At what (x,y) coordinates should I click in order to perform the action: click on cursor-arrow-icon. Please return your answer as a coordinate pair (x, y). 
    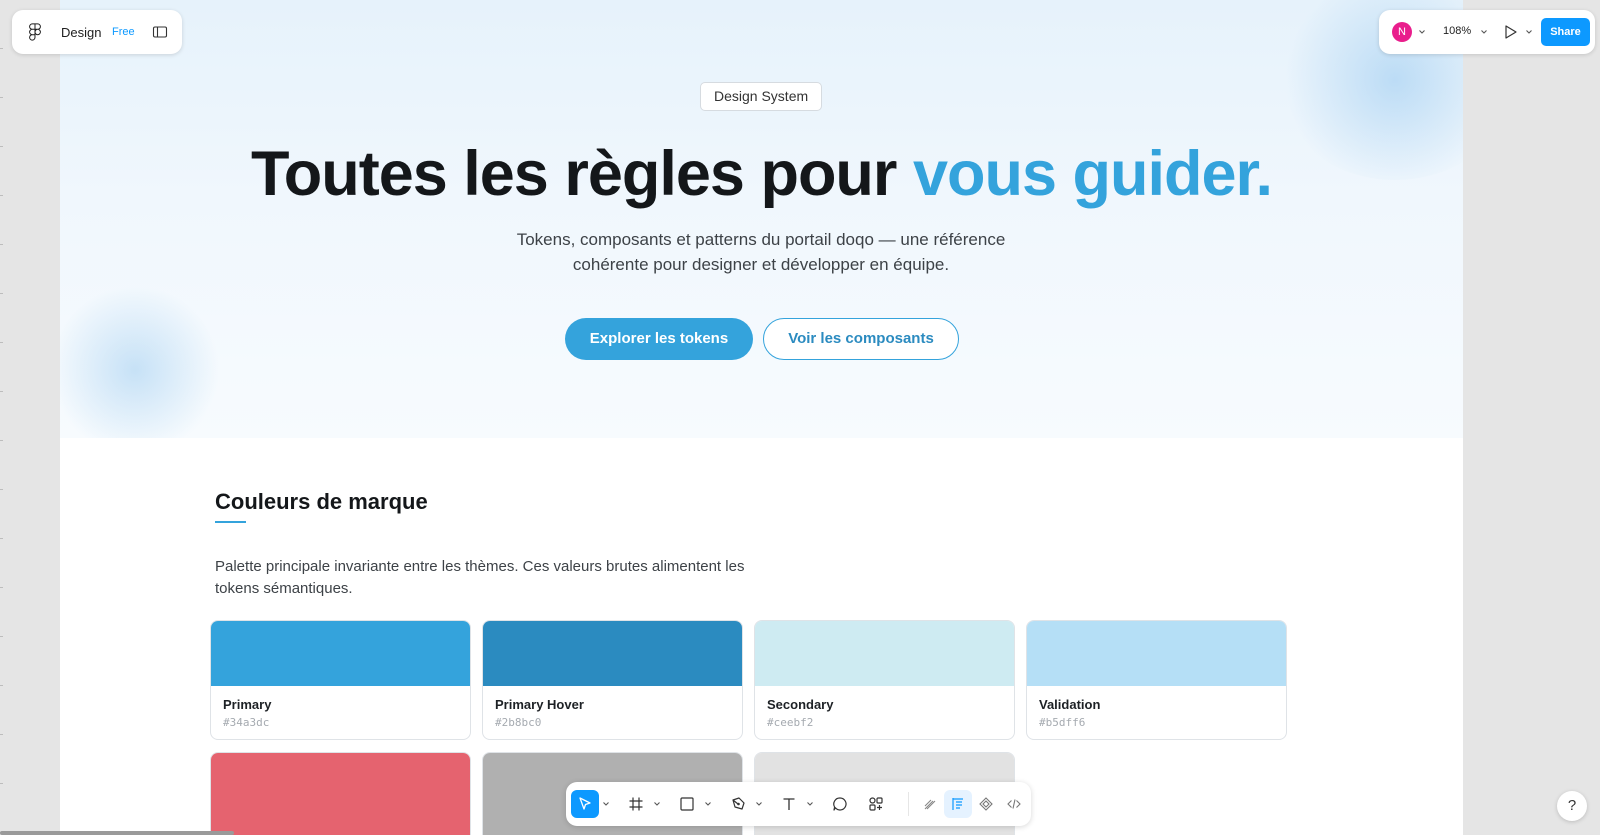
    Looking at the image, I should click on (585, 803).